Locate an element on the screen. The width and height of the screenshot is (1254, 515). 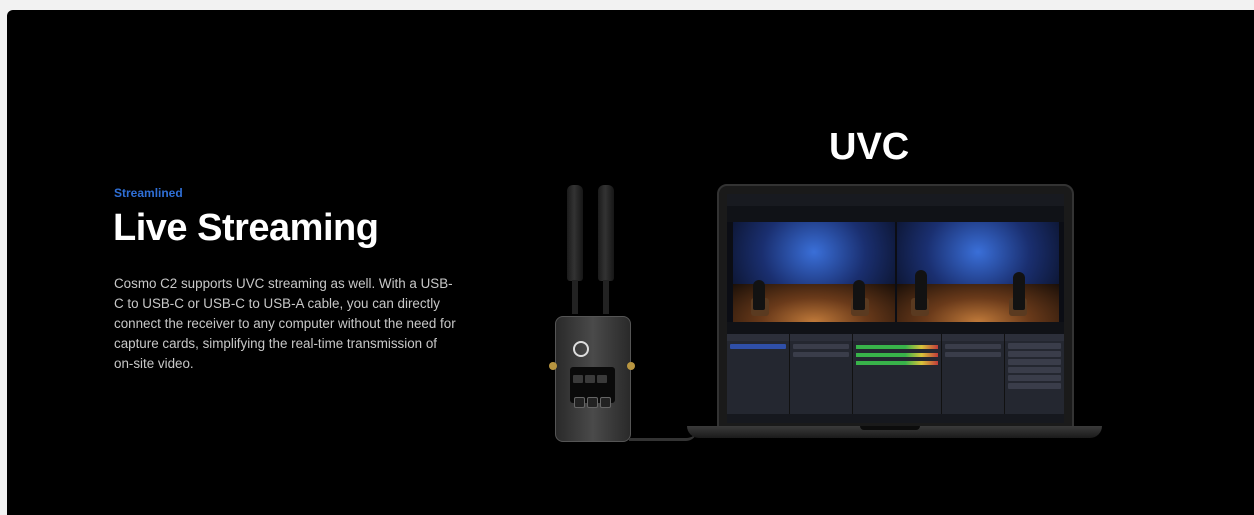
program-scene-image is located at coordinates (814, 272).